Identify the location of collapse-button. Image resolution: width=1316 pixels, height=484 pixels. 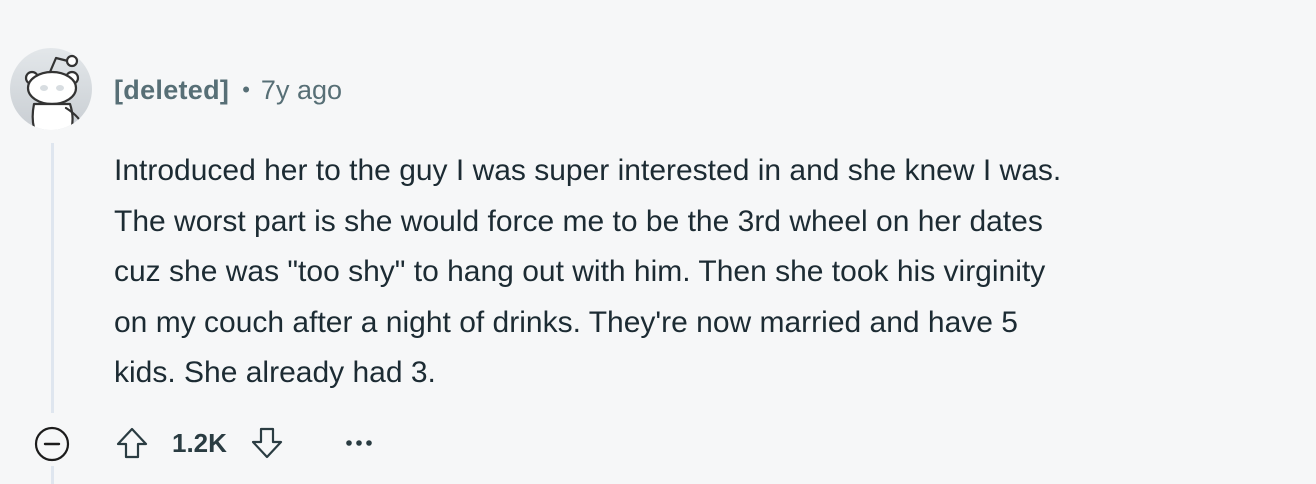
(52, 444).